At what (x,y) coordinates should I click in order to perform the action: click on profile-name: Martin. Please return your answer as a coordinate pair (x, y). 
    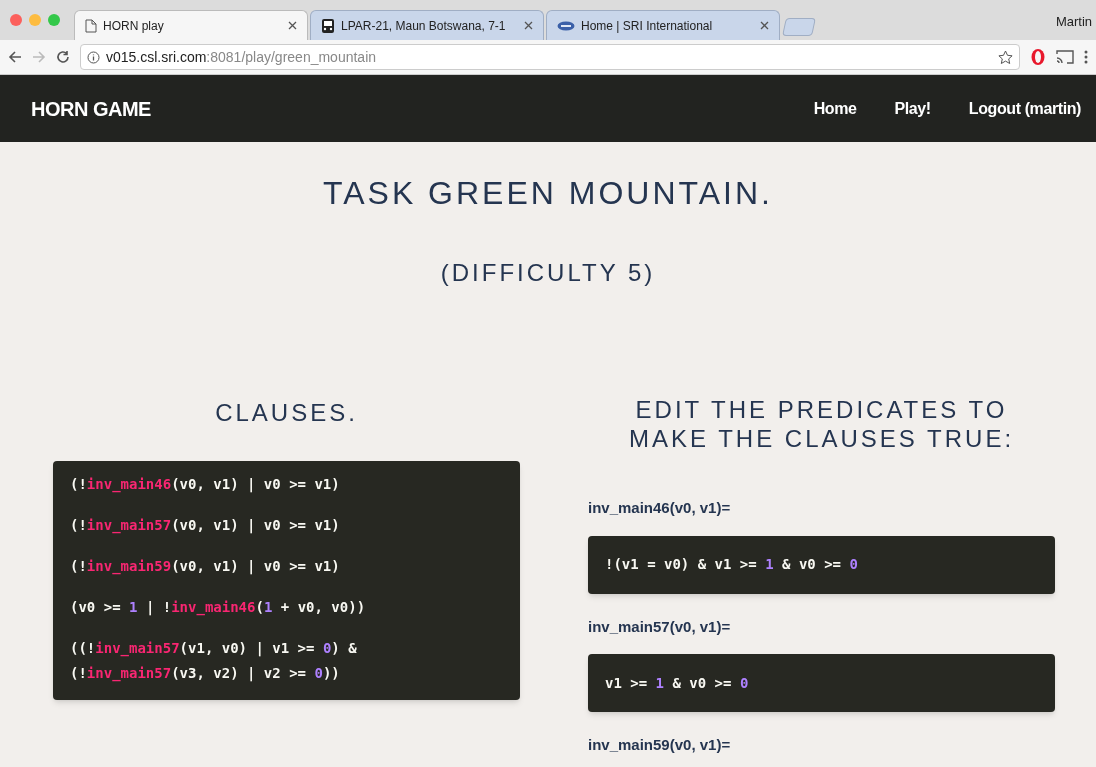
    Looking at the image, I should click on (1073, 22).